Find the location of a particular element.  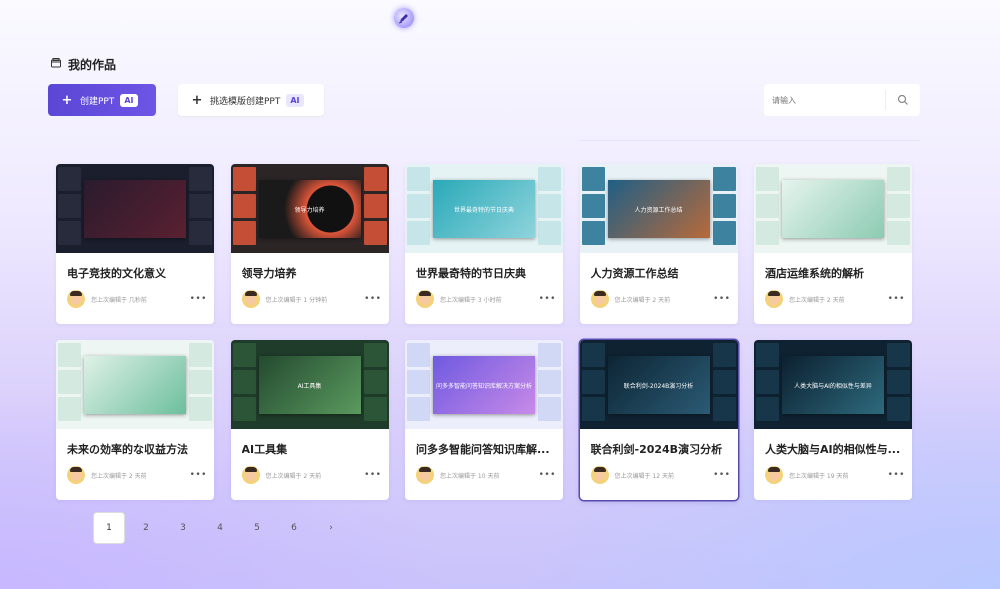

page-title: 我的作品 is located at coordinates (83, 64).